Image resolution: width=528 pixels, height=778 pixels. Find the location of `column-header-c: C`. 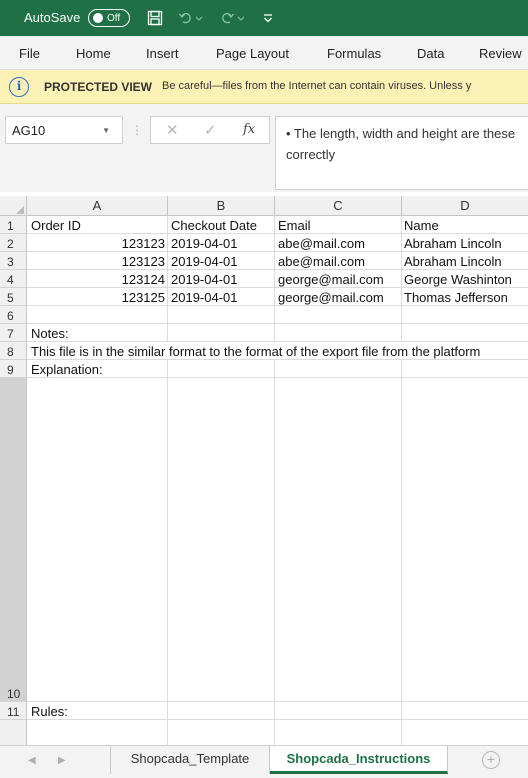

column-header-c: C is located at coordinates (338, 206).